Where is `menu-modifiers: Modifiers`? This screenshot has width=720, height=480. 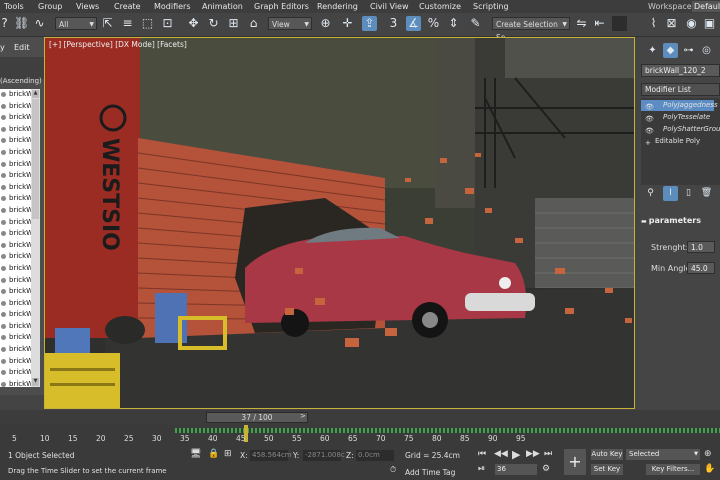 menu-modifiers: Modifiers is located at coordinates (172, 6).